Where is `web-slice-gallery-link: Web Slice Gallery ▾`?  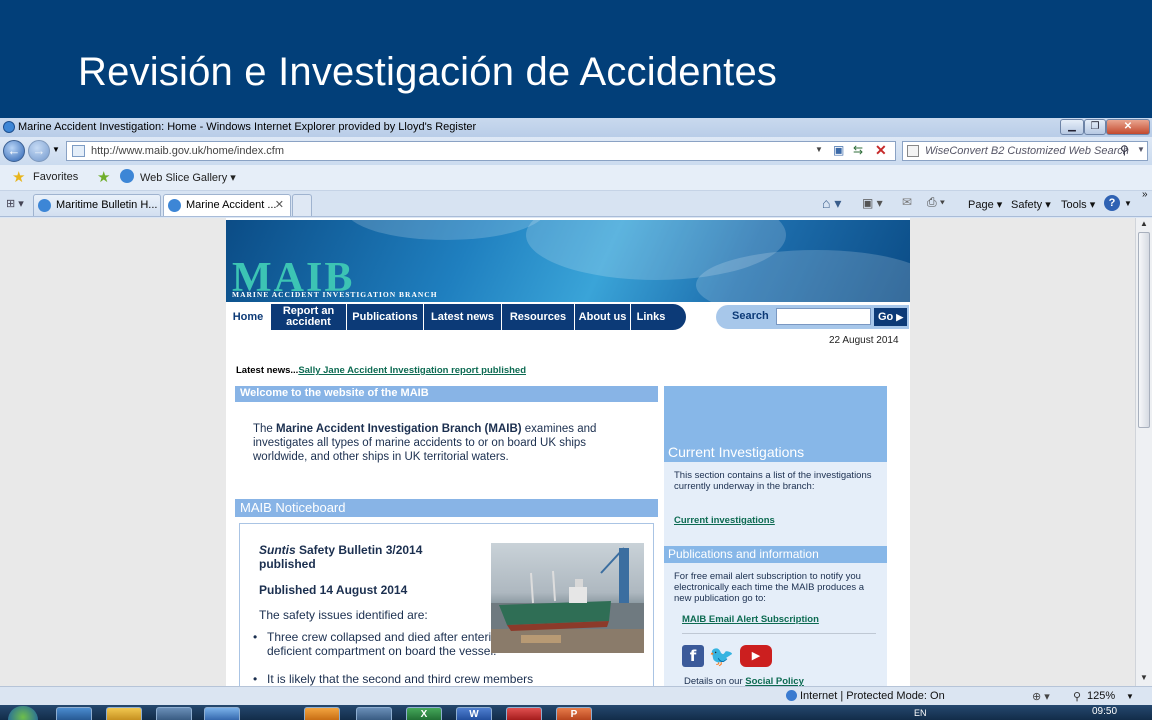 web-slice-gallery-link: Web Slice Gallery ▾ is located at coordinates (188, 177).